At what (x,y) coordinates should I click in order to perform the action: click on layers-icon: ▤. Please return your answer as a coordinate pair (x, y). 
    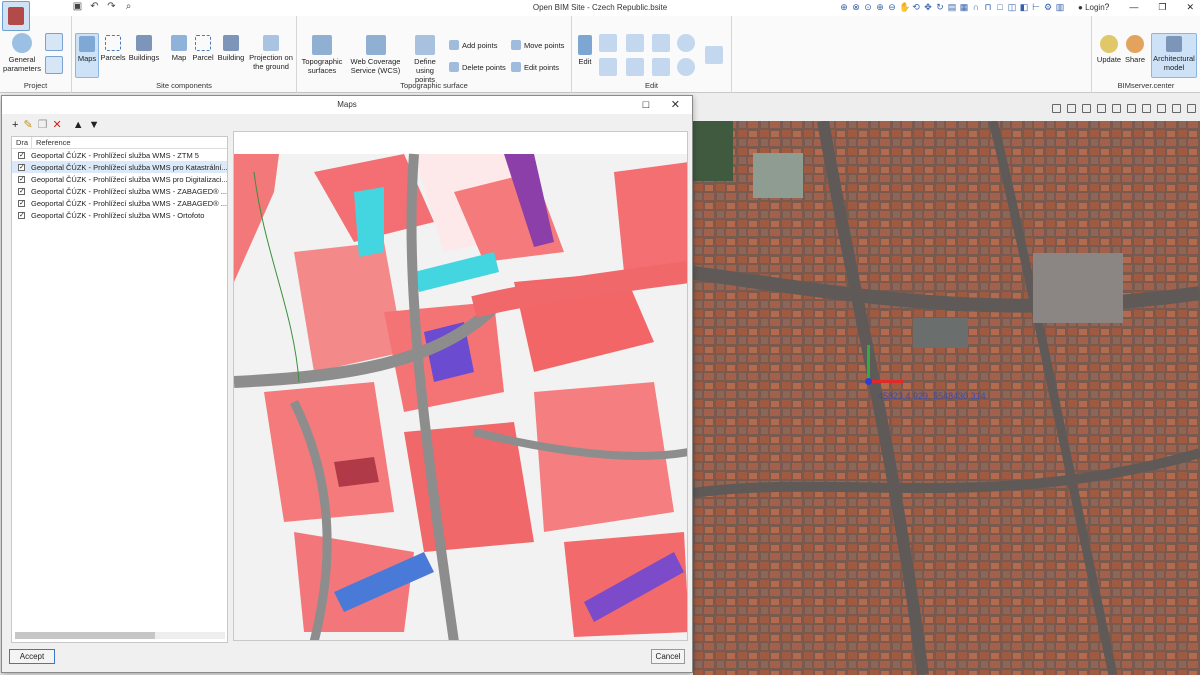
    Looking at the image, I should click on (952, 7).